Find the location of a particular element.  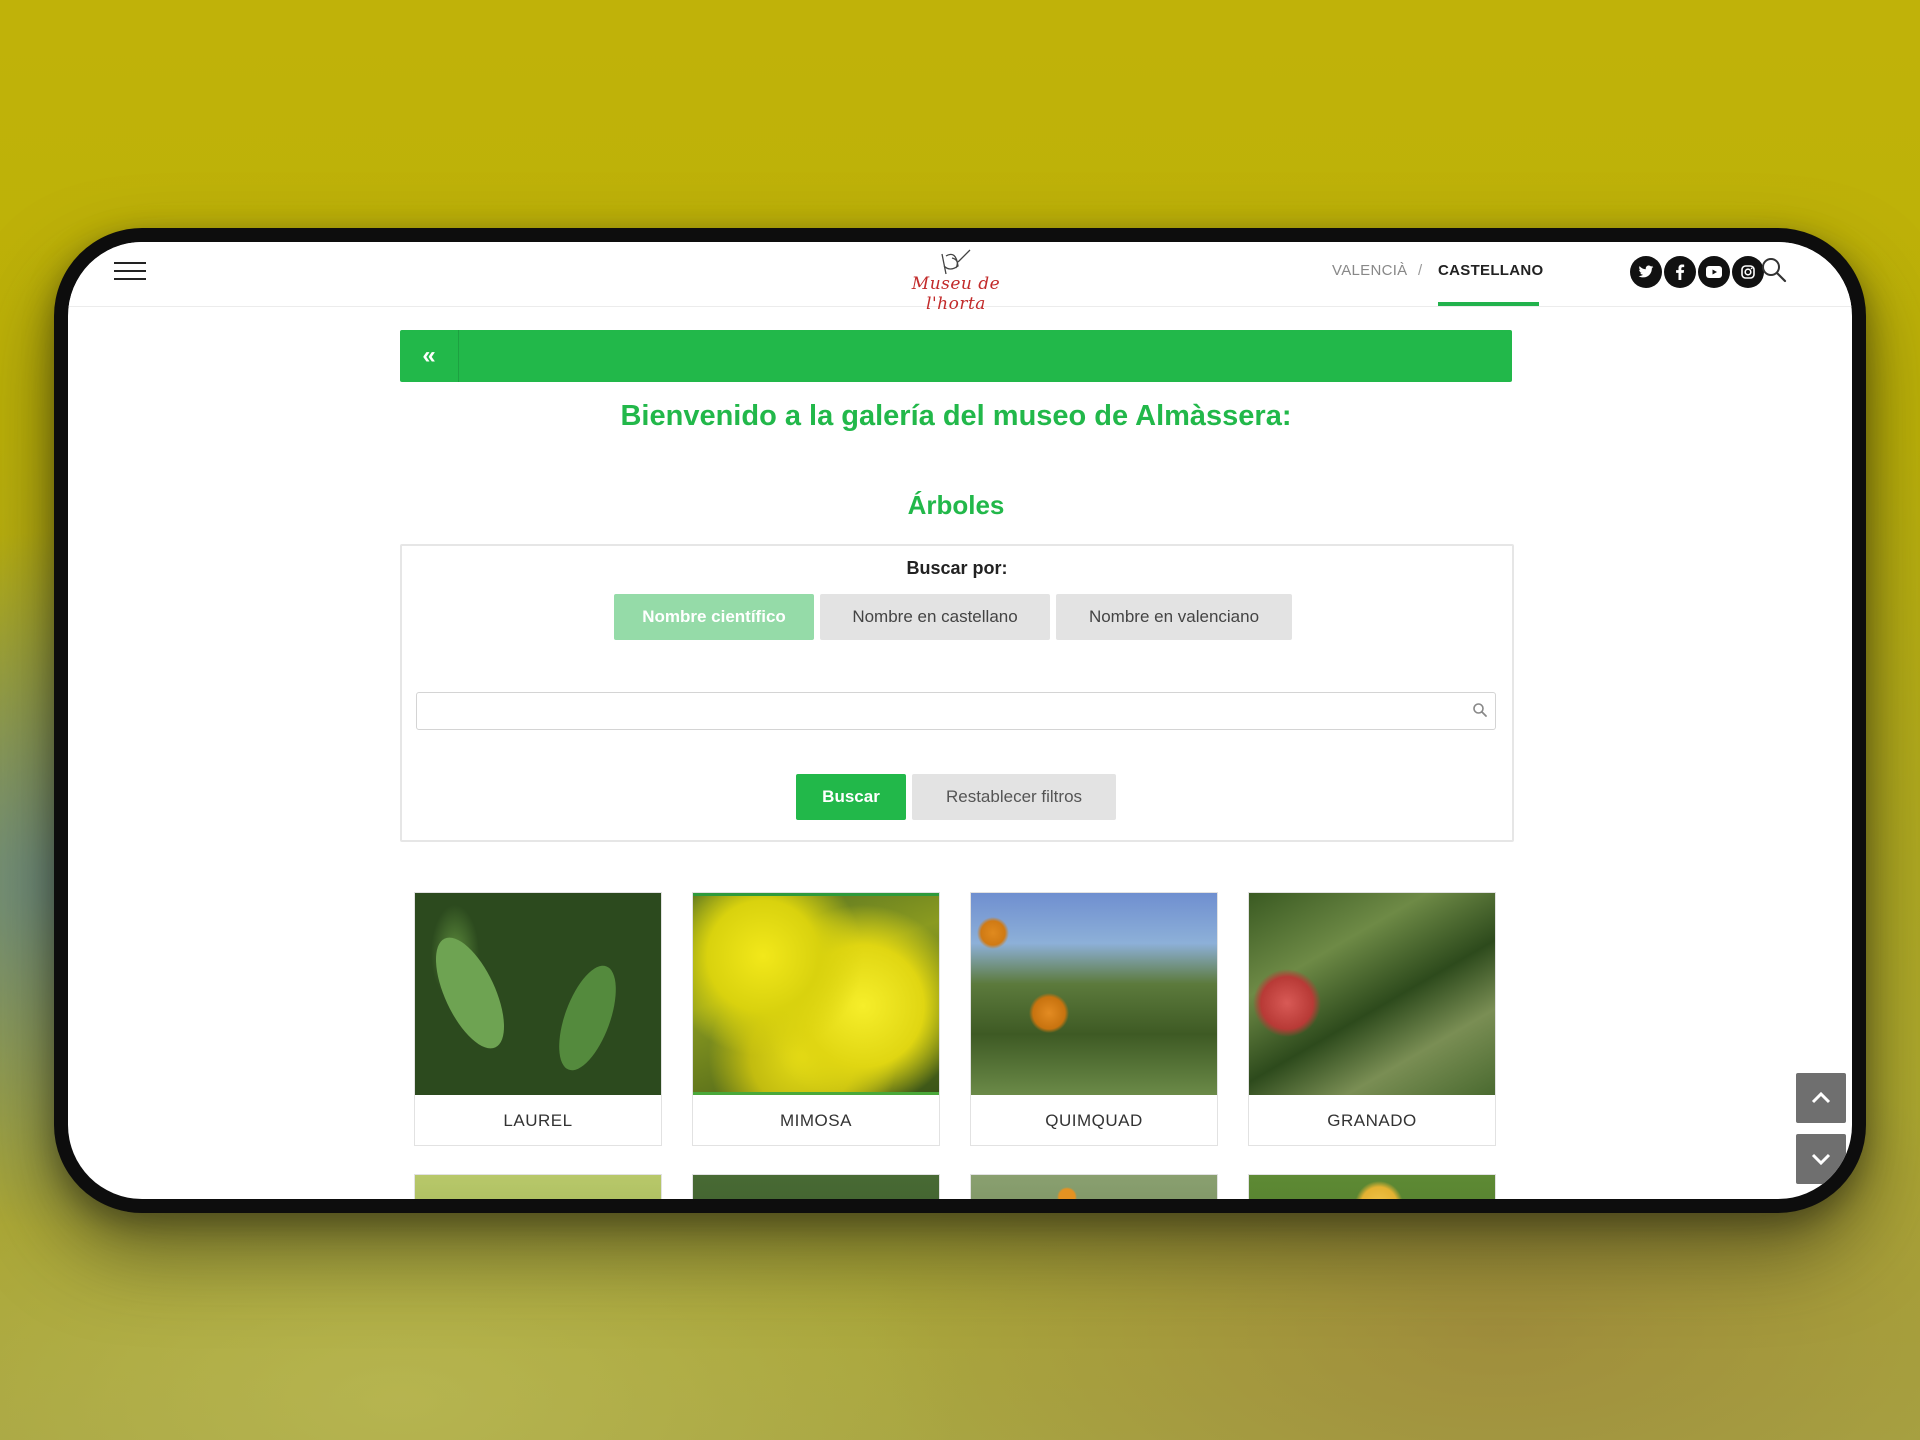

chevron-up-icon is located at coordinates (1821, 1098).